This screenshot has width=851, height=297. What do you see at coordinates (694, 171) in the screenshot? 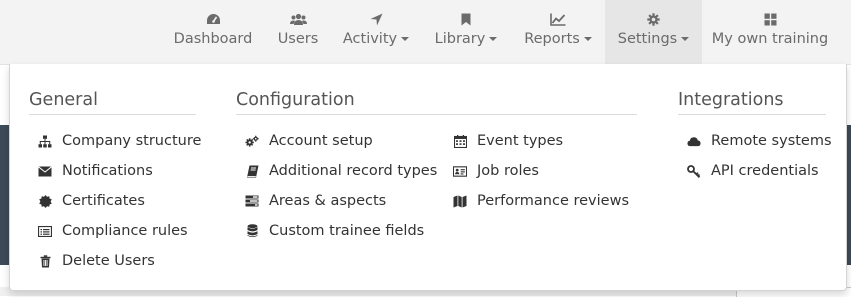
I see `key-icon` at bounding box center [694, 171].